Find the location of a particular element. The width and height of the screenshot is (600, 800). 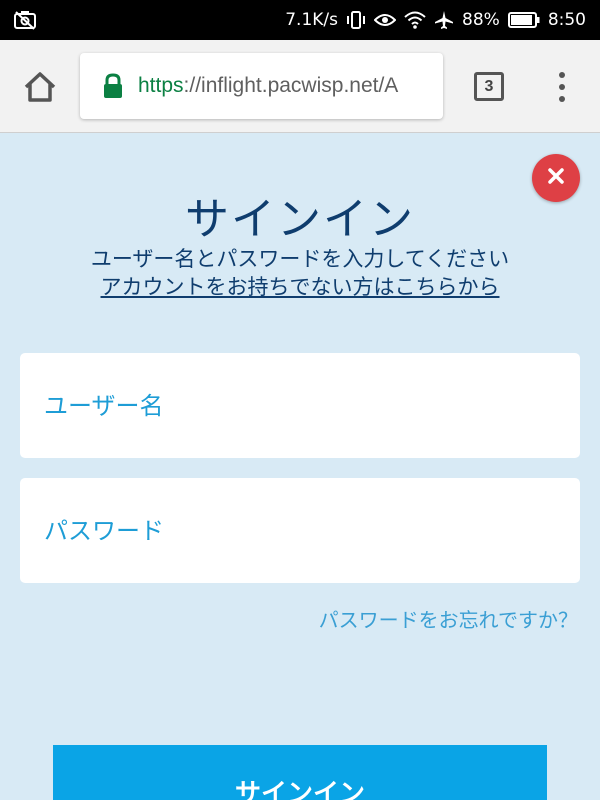

url-scheme: https is located at coordinates (161, 85).